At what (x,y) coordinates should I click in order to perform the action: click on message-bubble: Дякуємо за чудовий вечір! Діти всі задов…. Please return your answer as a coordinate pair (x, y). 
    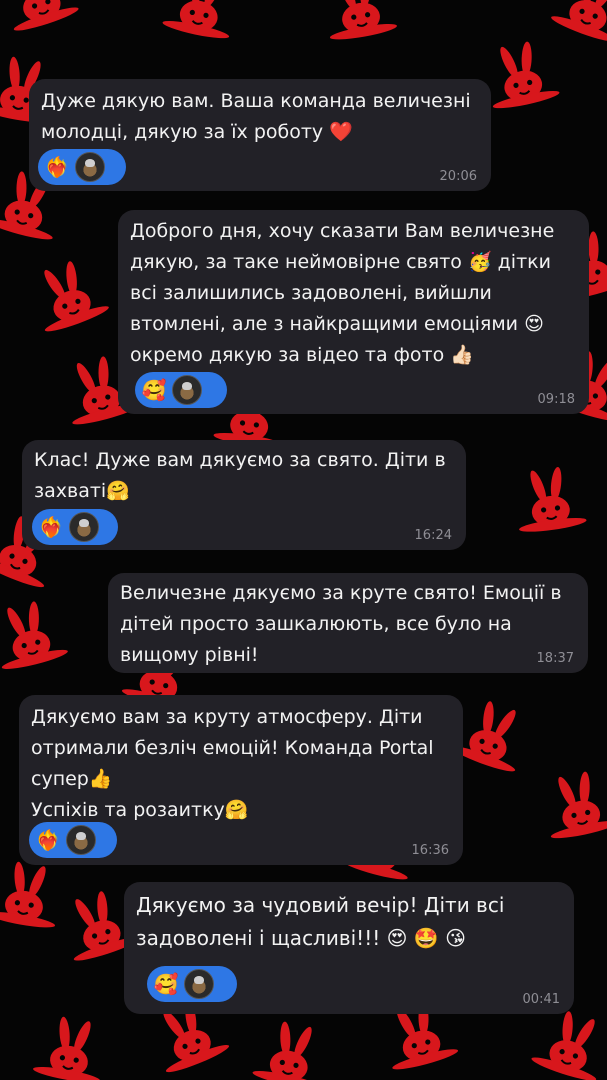
    Looking at the image, I should click on (349, 948).